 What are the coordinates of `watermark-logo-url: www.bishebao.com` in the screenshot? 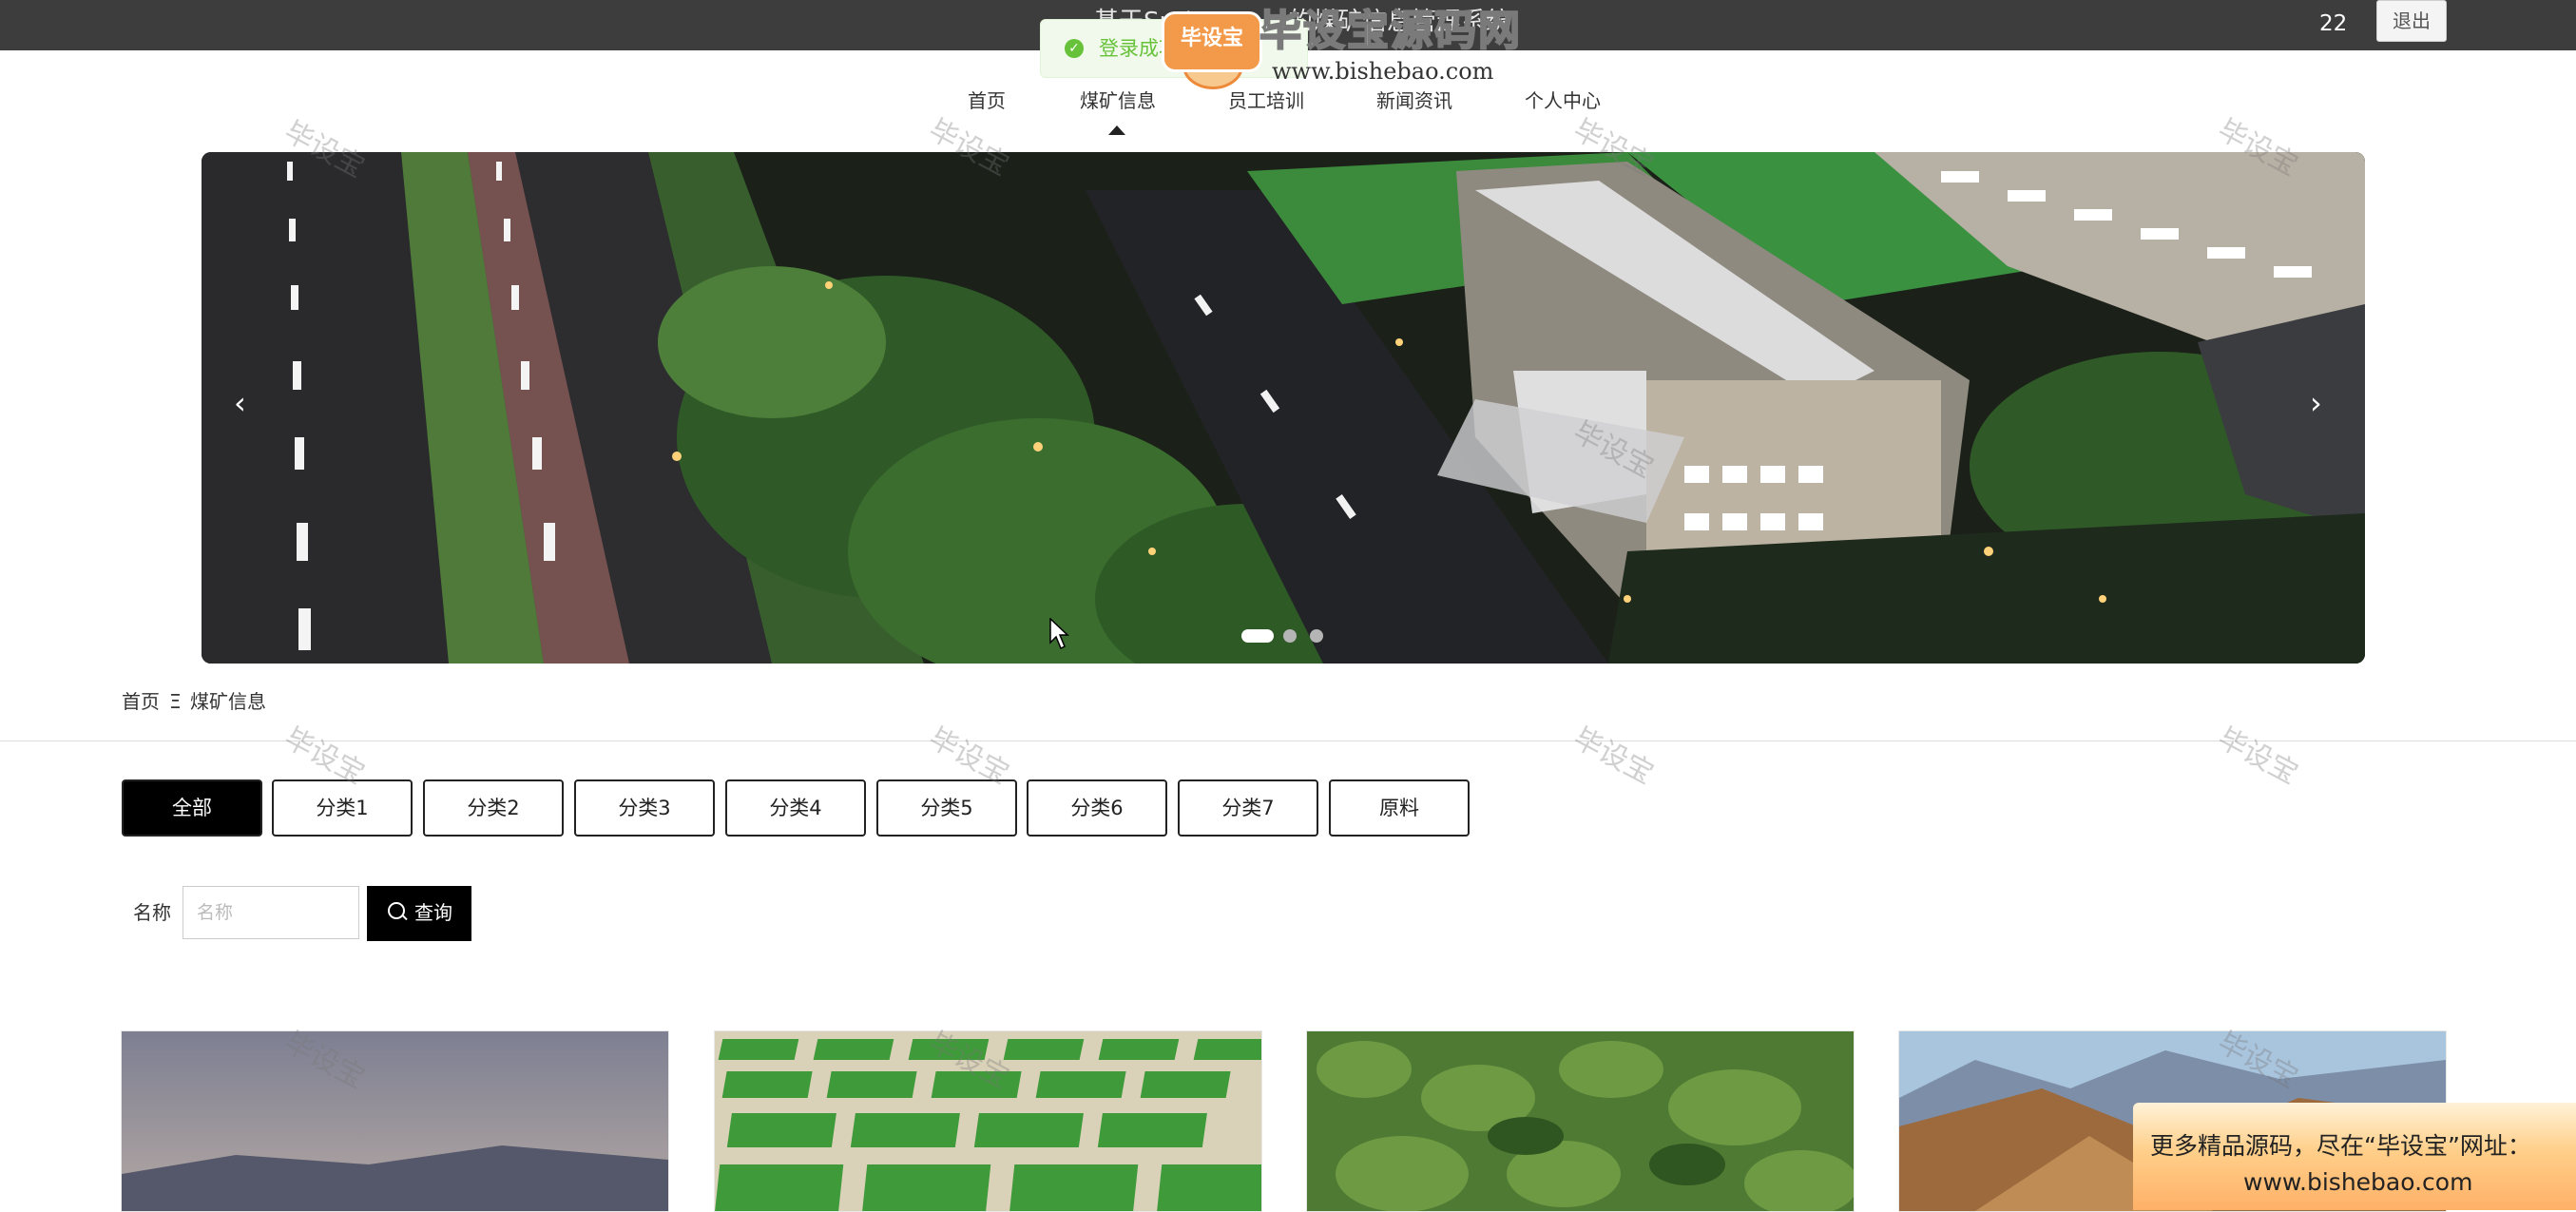 It's located at (1383, 71).